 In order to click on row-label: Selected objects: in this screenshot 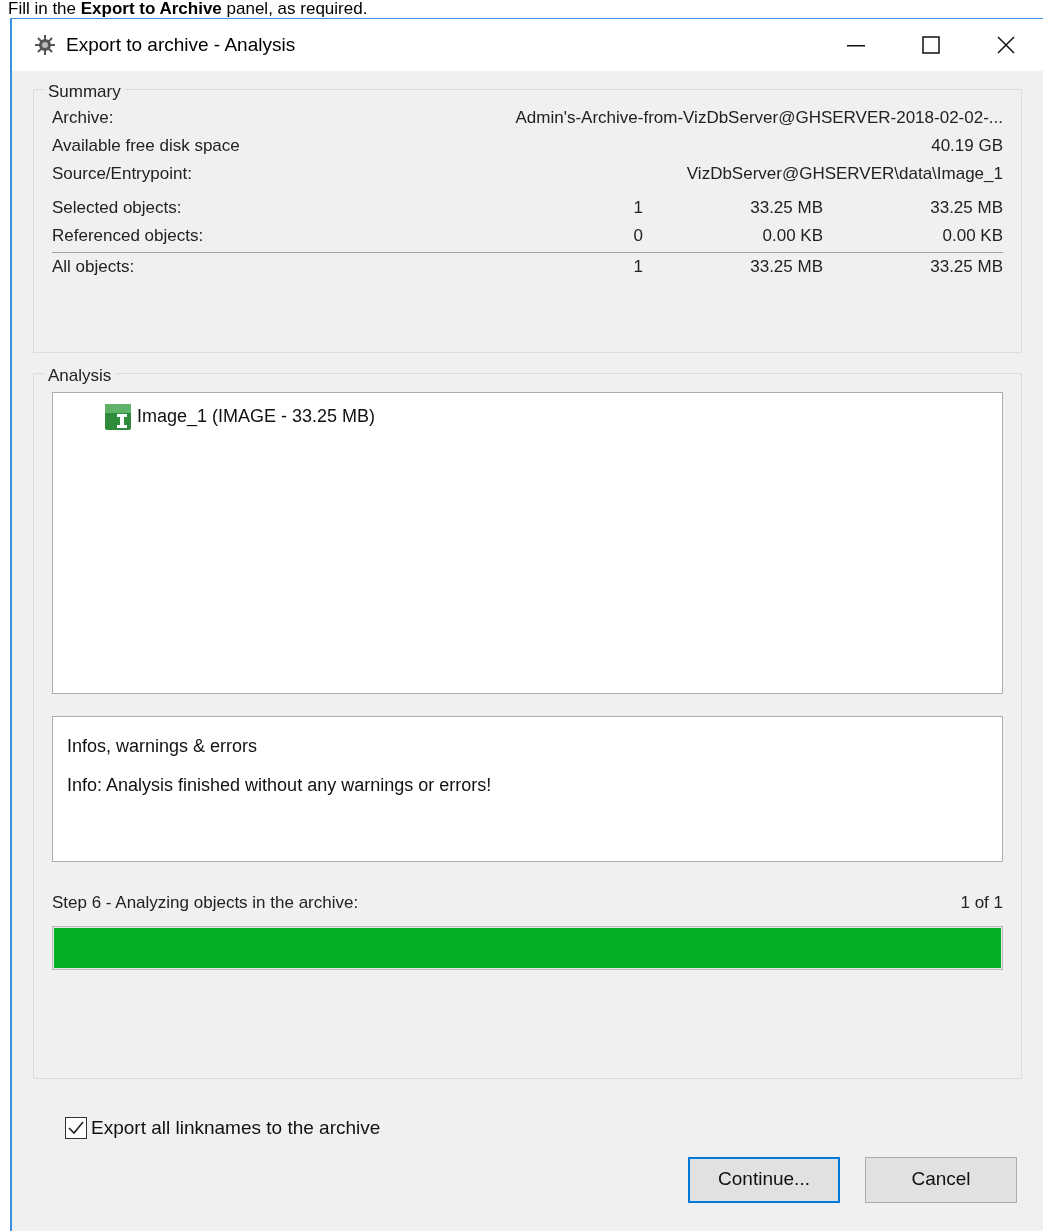, I will do `click(117, 208)`.